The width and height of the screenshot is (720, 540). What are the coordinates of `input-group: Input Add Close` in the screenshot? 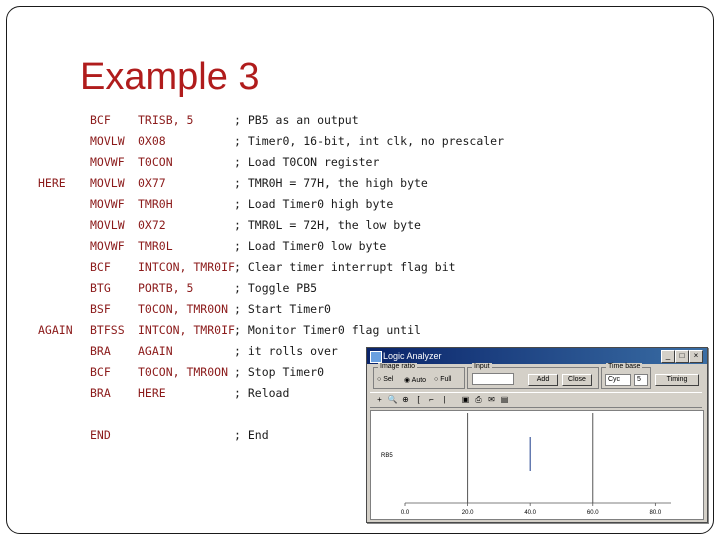 It's located at (533, 376).